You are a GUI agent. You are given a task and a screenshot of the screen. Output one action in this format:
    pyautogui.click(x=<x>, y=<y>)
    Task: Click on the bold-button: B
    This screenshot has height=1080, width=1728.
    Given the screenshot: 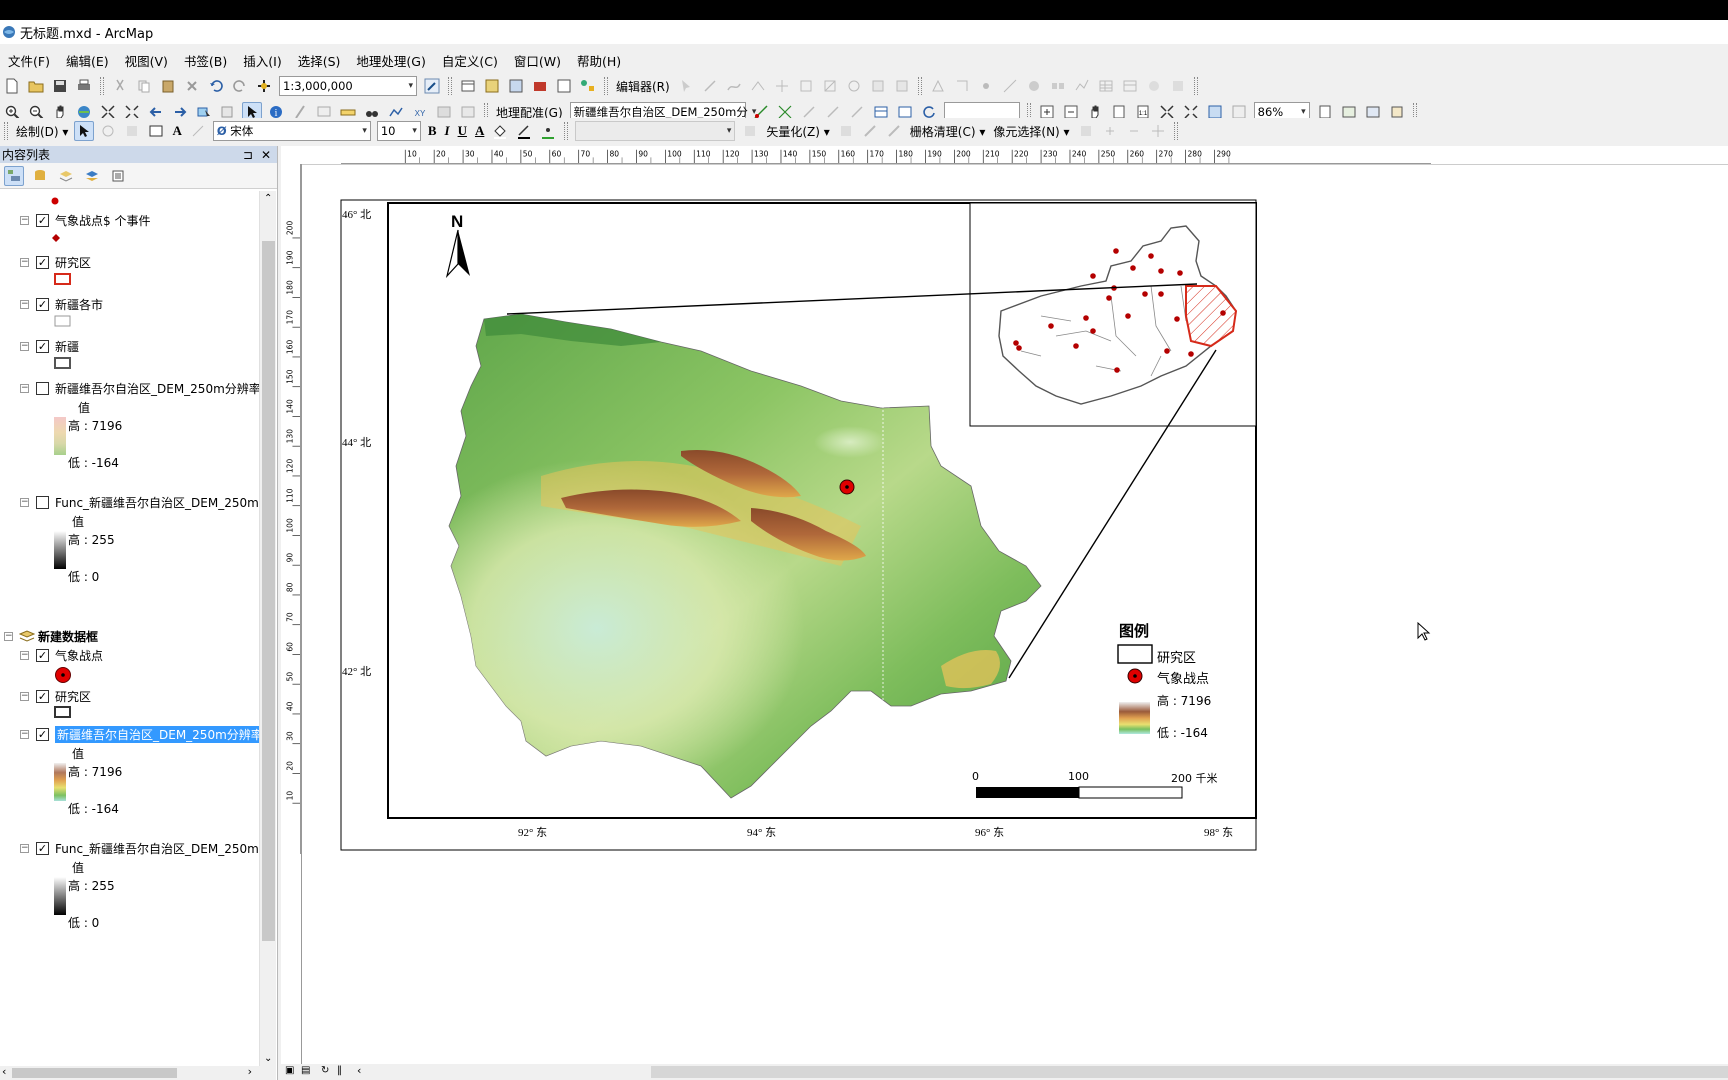 What is the action you would take?
    pyautogui.click(x=432, y=131)
    